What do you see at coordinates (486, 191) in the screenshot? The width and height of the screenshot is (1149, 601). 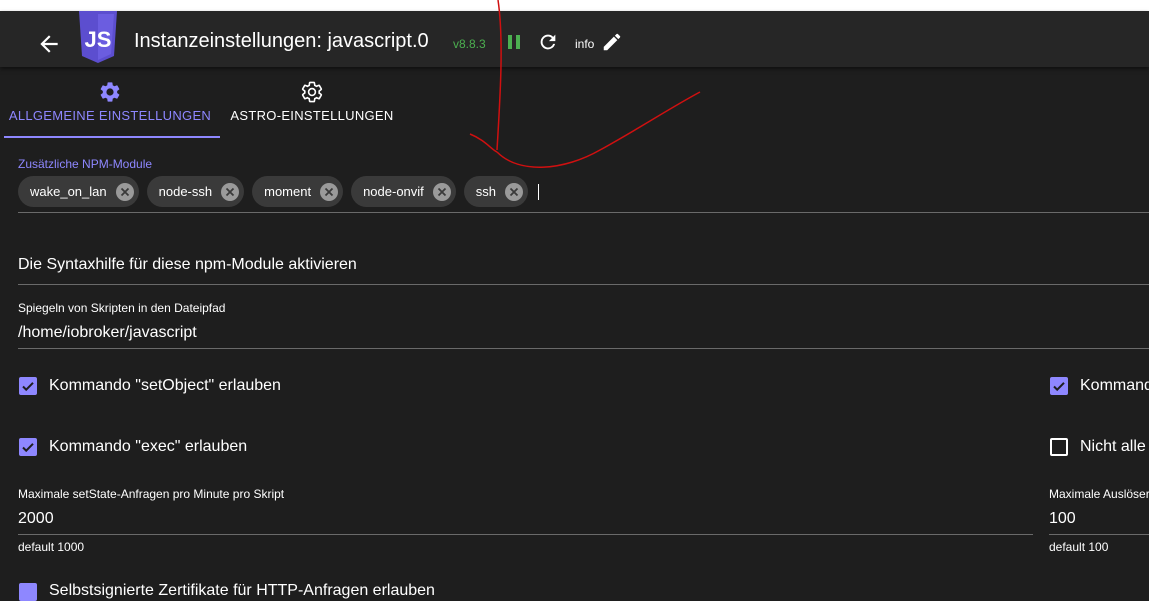 I see `chip-label: ssh` at bounding box center [486, 191].